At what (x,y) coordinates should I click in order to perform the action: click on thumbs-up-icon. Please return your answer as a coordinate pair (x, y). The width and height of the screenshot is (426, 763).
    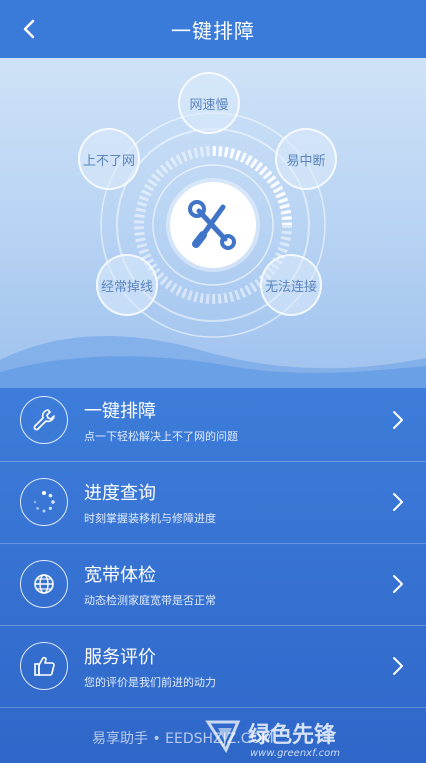
    Looking at the image, I should click on (44, 666).